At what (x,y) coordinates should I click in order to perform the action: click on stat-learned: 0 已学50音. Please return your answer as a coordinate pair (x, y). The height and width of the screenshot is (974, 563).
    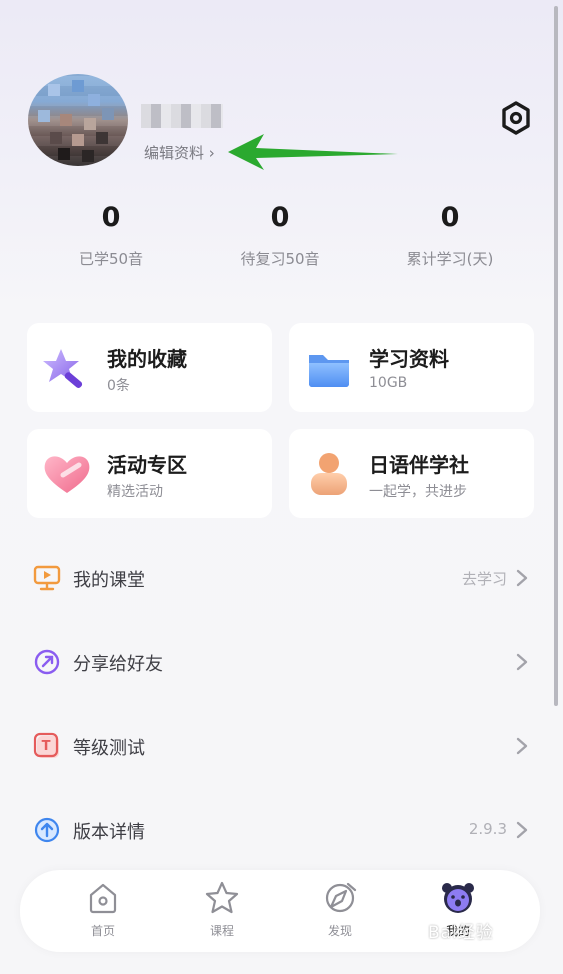
    Looking at the image, I should click on (111, 234).